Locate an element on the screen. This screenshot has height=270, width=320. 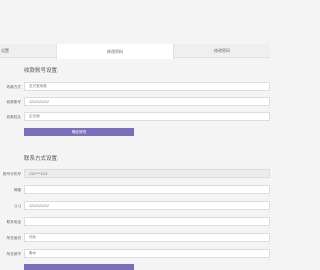
tab-settings: 设置 is located at coordinates (28, 50).